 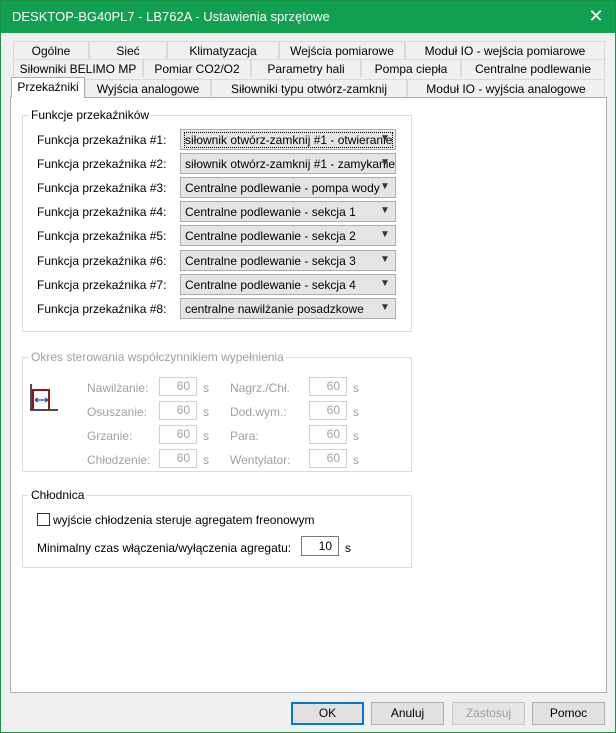 What do you see at coordinates (117, 412) in the screenshot?
I see `dehumidify-label: Osuszanie:` at bounding box center [117, 412].